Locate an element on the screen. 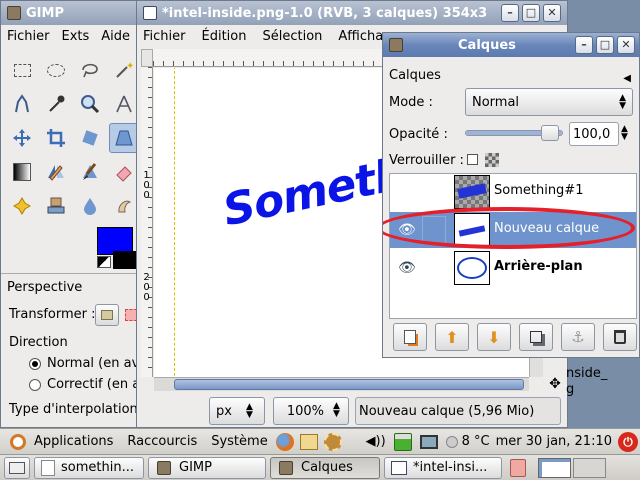 The width and height of the screenshot is (640, 480). opacity-slider-thumb is located at coordinates (550, 133).